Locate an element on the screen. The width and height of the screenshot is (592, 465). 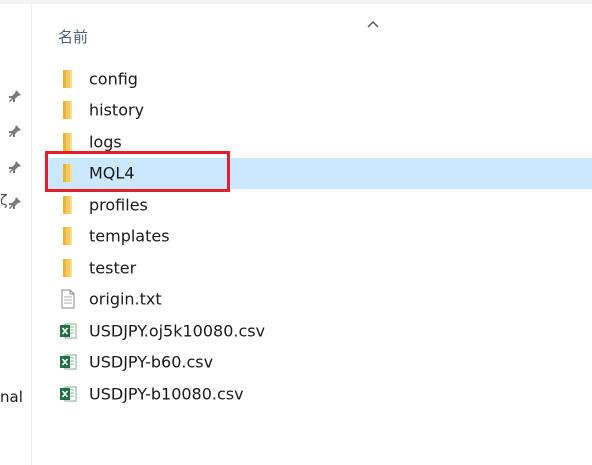
navigation-pane: ζ nal is located at coordinates (16, 234).